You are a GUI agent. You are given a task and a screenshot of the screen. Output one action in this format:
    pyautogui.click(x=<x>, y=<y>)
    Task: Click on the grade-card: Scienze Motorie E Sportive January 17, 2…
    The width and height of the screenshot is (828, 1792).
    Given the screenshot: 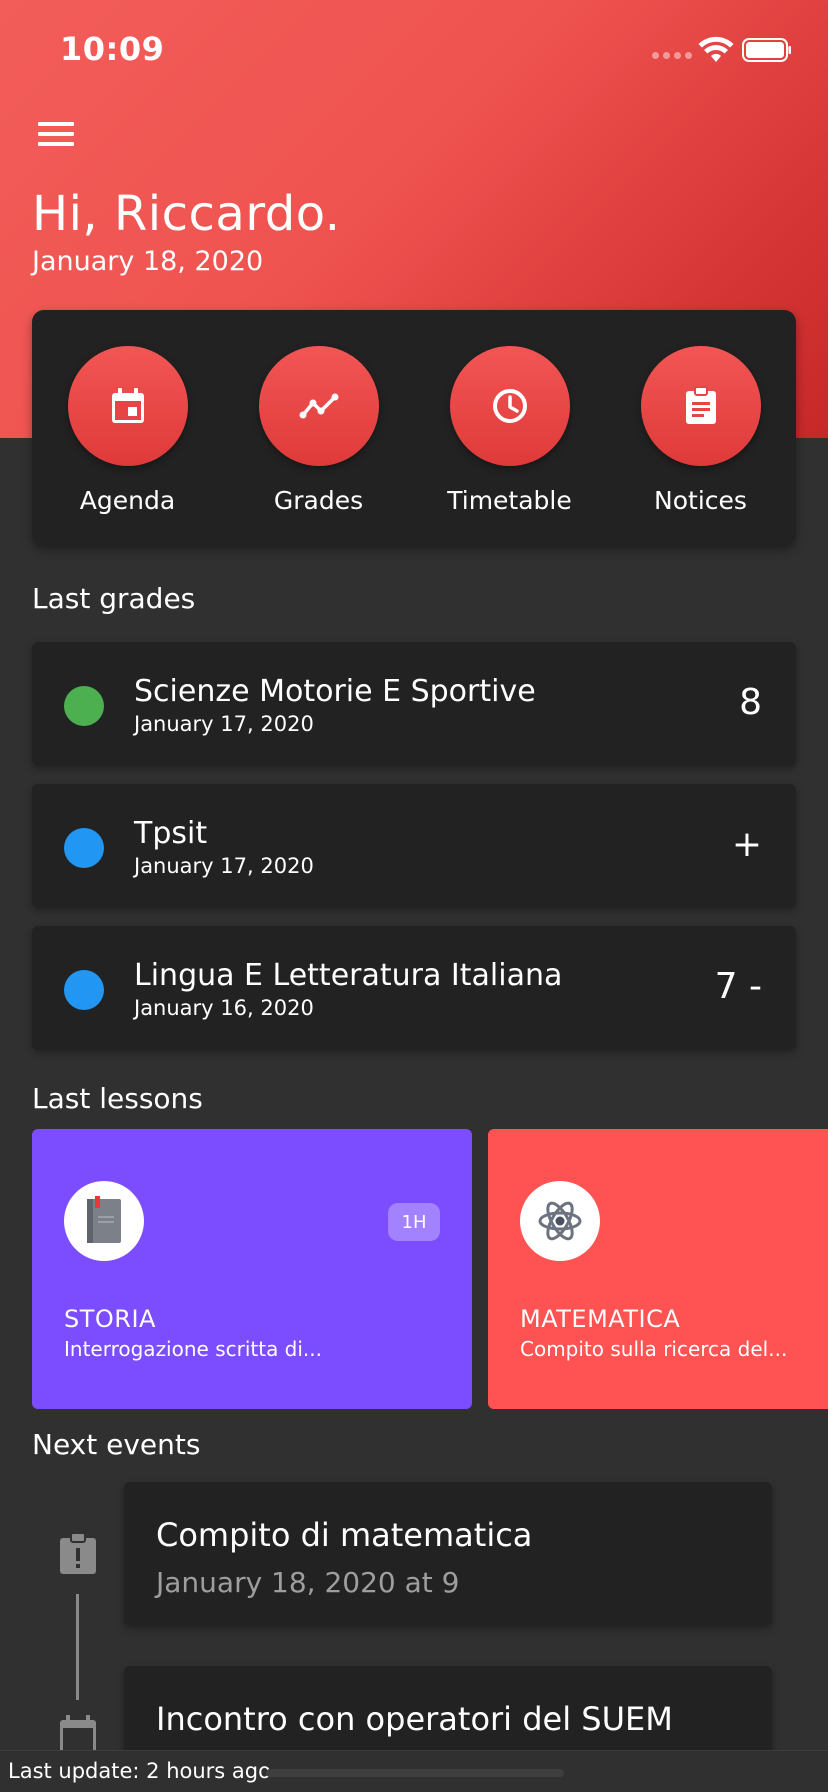 What is the action you would take?
    pyautogui.click(x=414, y=704)
    